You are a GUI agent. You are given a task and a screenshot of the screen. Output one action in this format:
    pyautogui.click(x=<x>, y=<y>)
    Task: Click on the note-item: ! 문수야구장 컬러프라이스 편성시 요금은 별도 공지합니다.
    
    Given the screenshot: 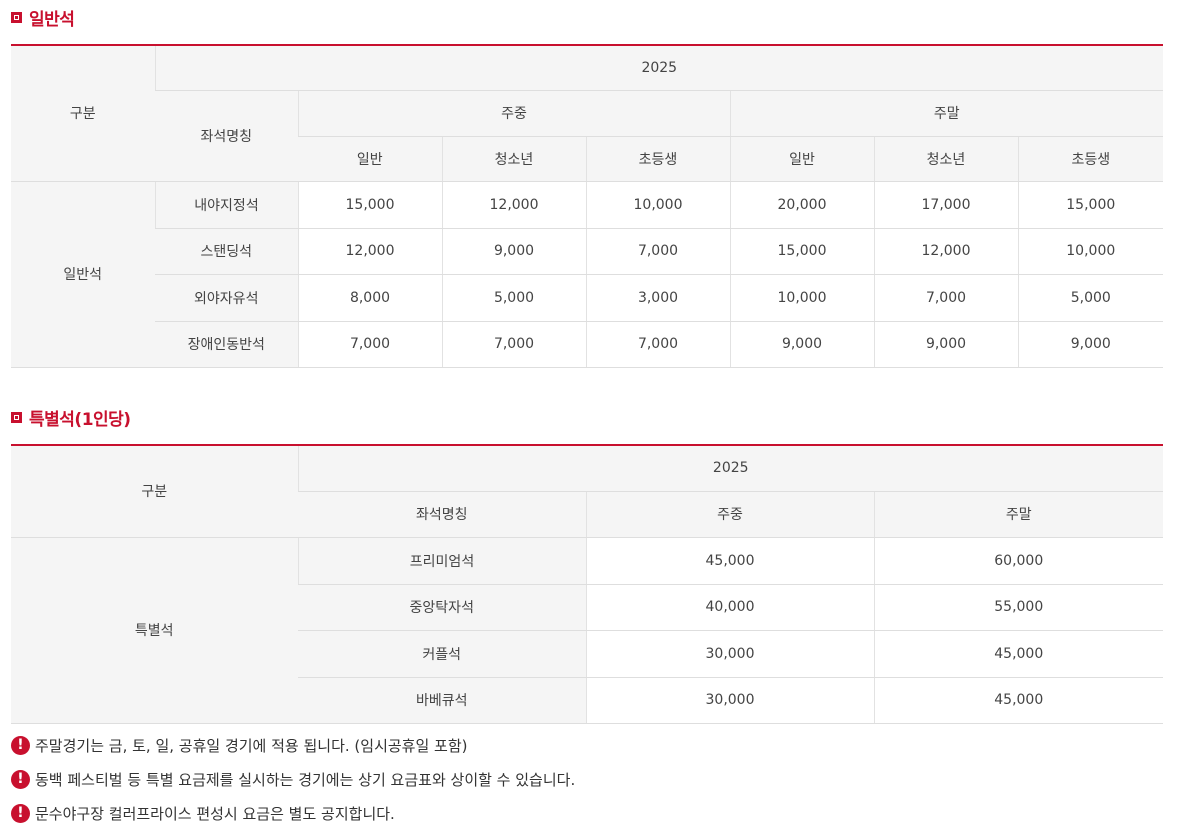 What is the action you would take?
    pyautogui.click(x=293, y=813)
    